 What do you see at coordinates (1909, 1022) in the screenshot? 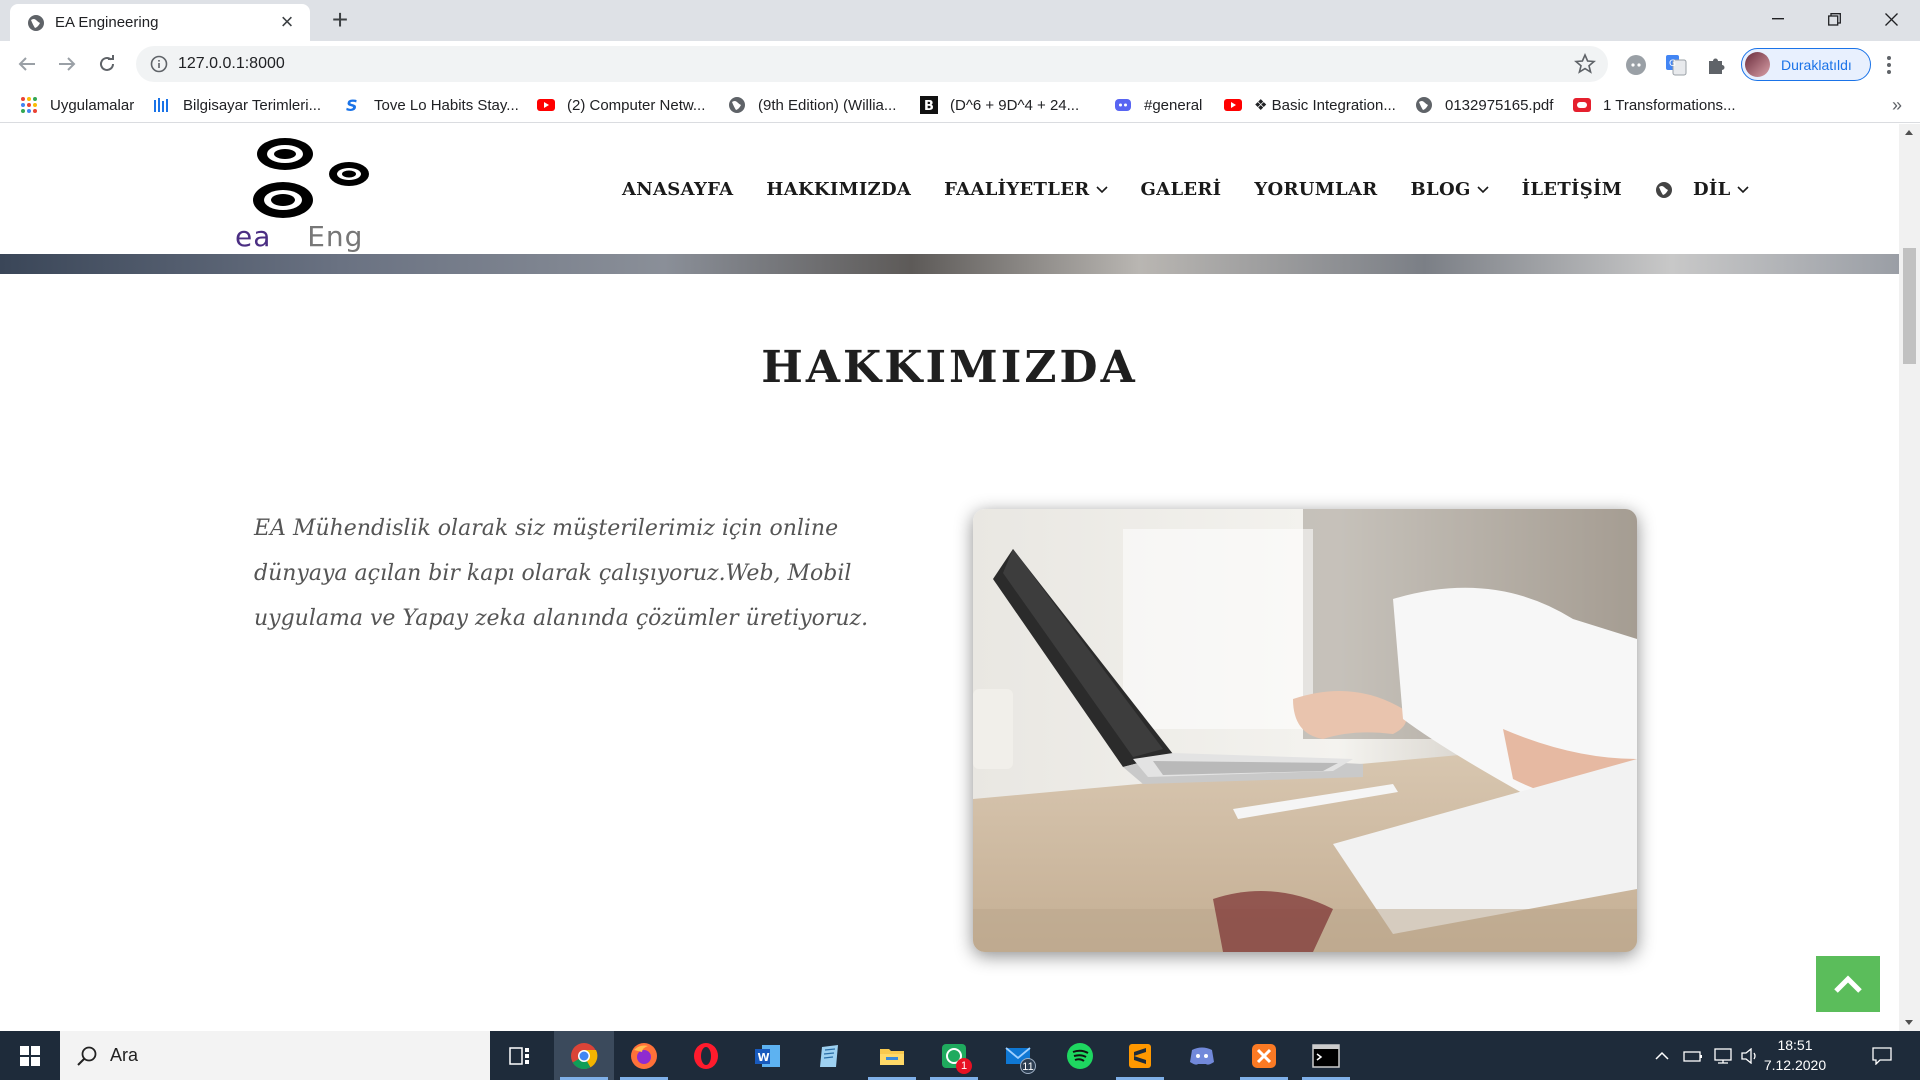
I see `scroll-down-arrow-icon` at bounding box center [1909, 1022].